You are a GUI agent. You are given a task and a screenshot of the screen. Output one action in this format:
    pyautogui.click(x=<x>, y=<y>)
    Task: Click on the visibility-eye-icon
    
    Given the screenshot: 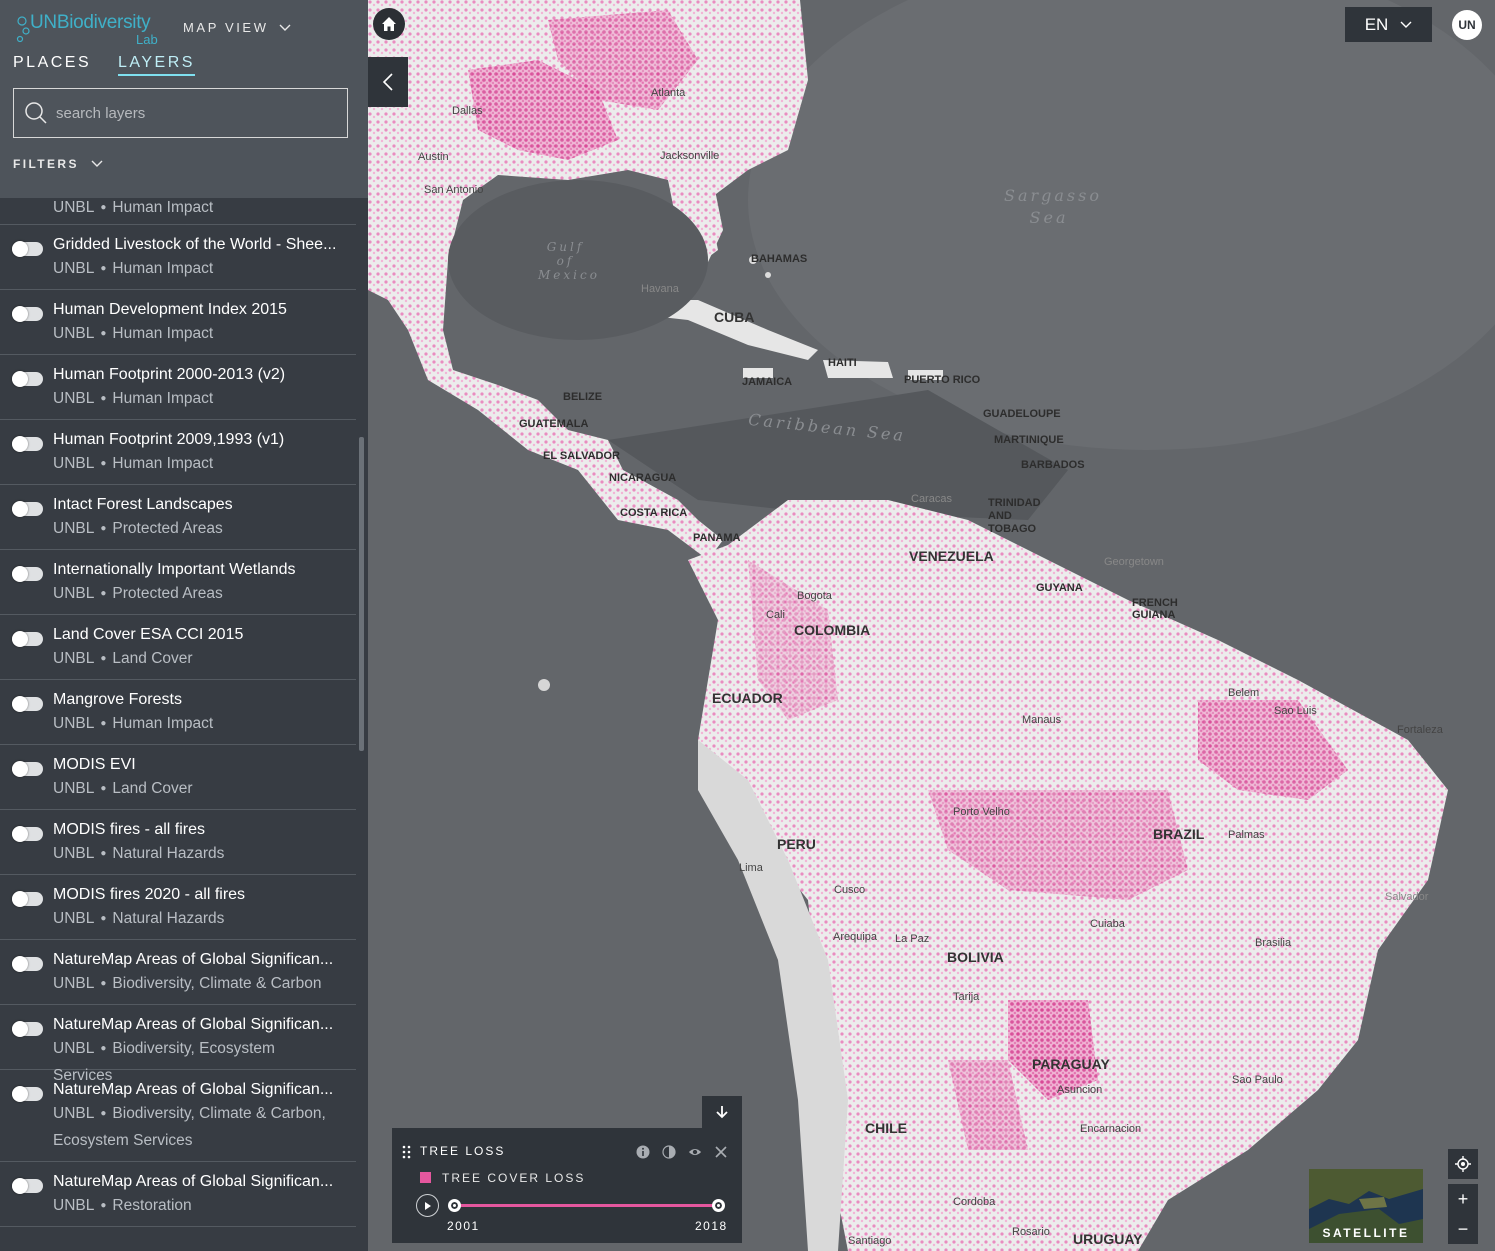 What is the action you would take?
    pyautogui.click(x=695, y=1152)
    